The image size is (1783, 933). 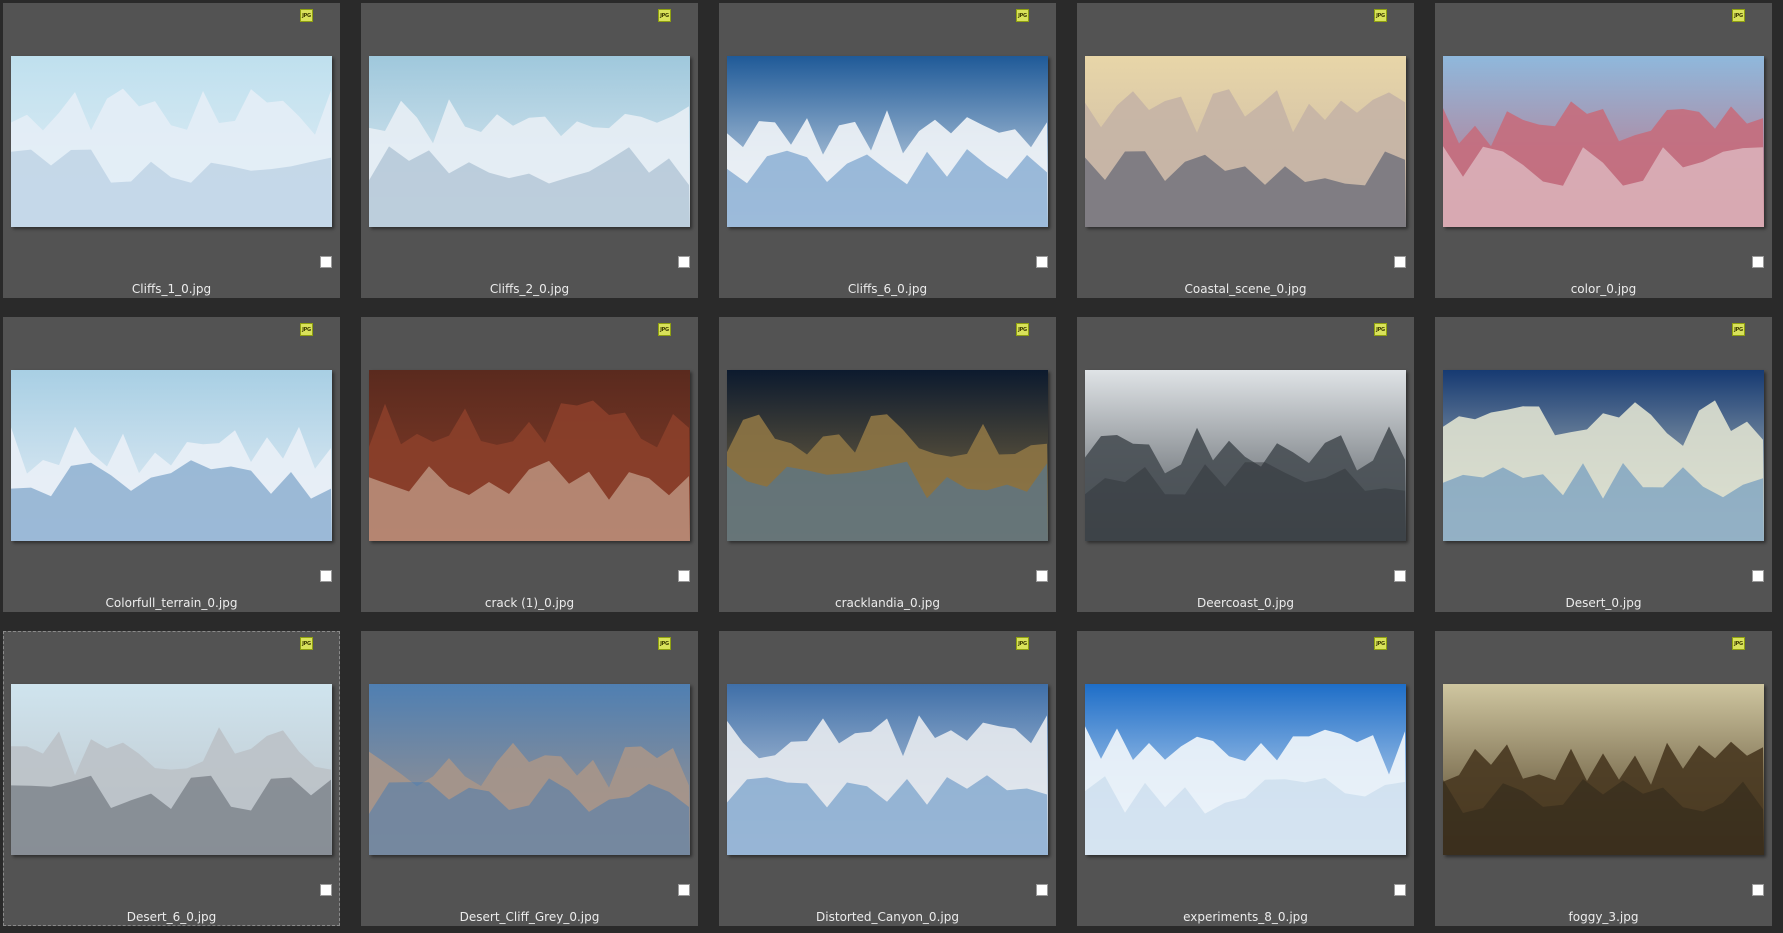 I want to click on file-name-label: Coastal_scene_0.jpg, so click(x=1245, y=289).